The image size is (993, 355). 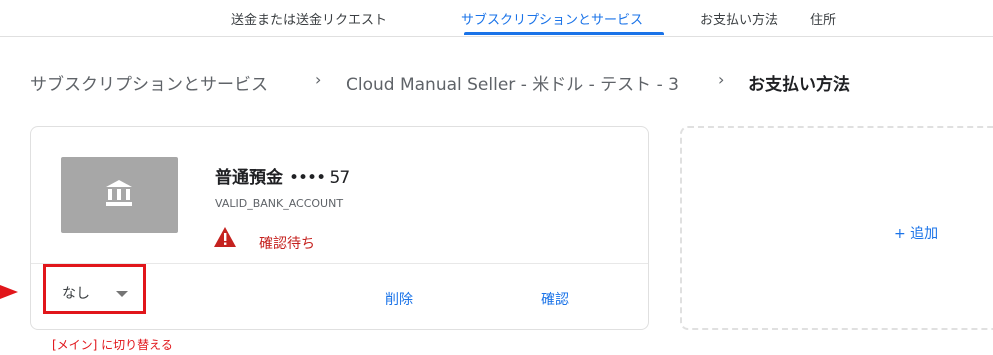 I want to click on breadcrumb-subscriptions: サブスクリプションとサービス, so click(x=149, y=82).